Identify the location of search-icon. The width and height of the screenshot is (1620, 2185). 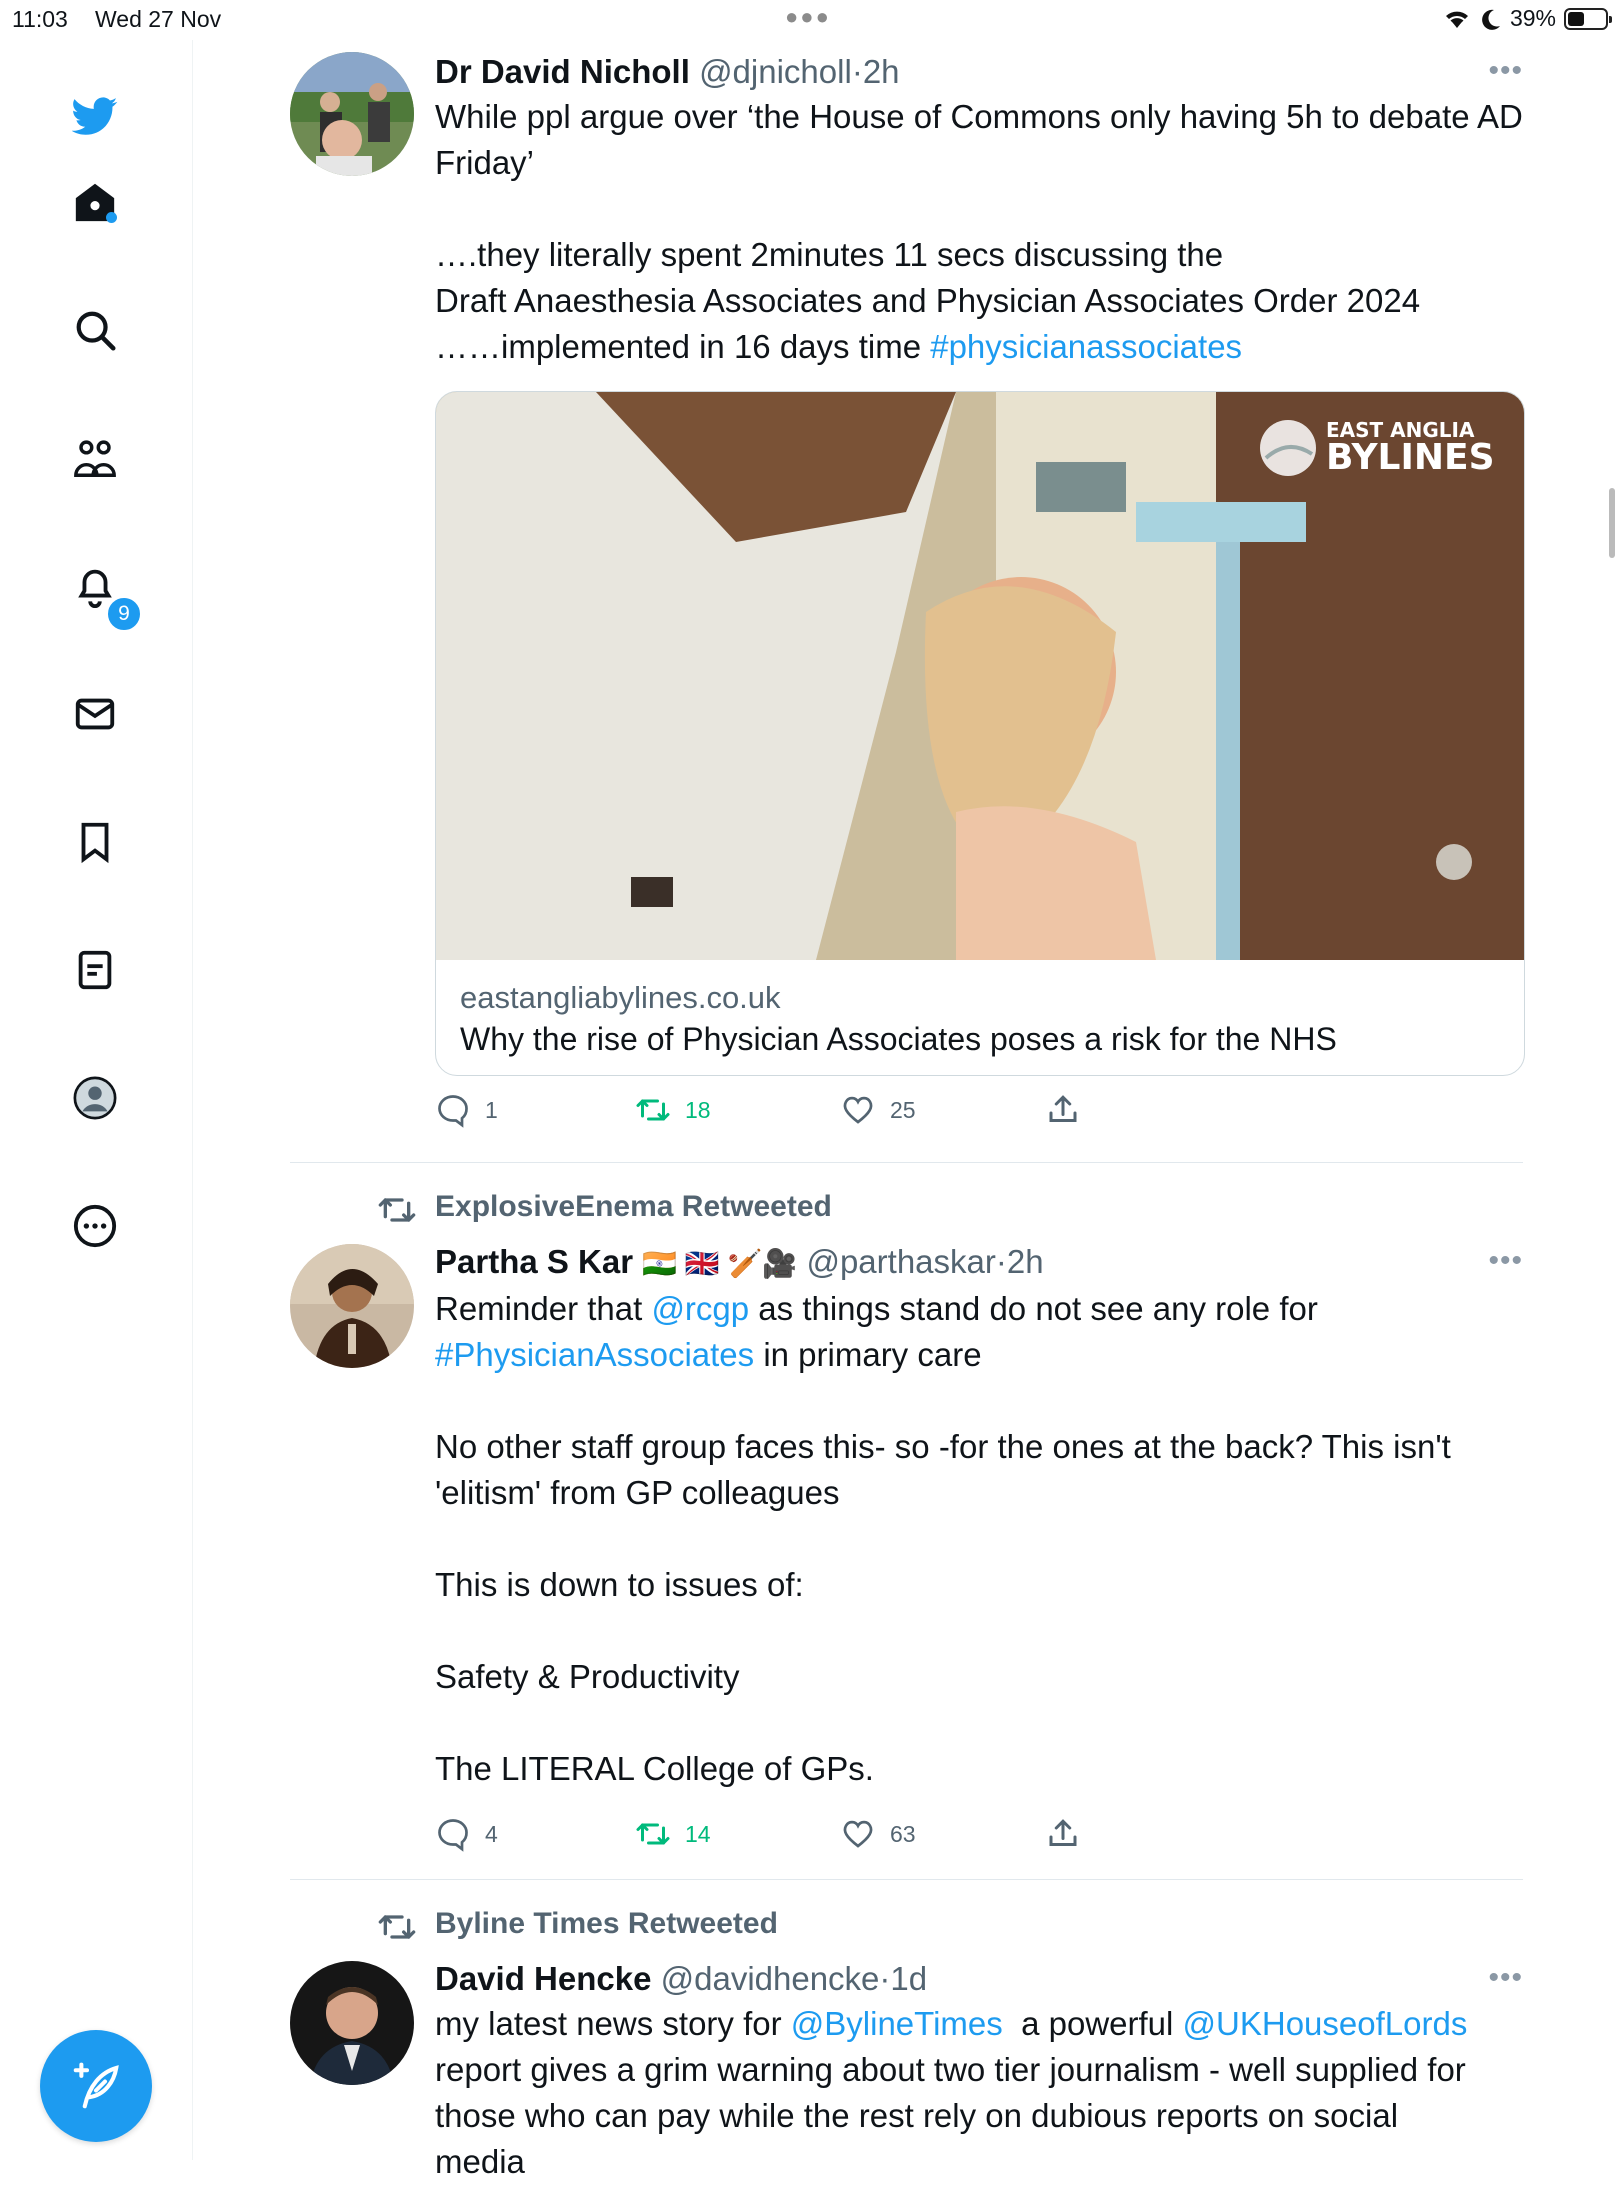
(95, 330).